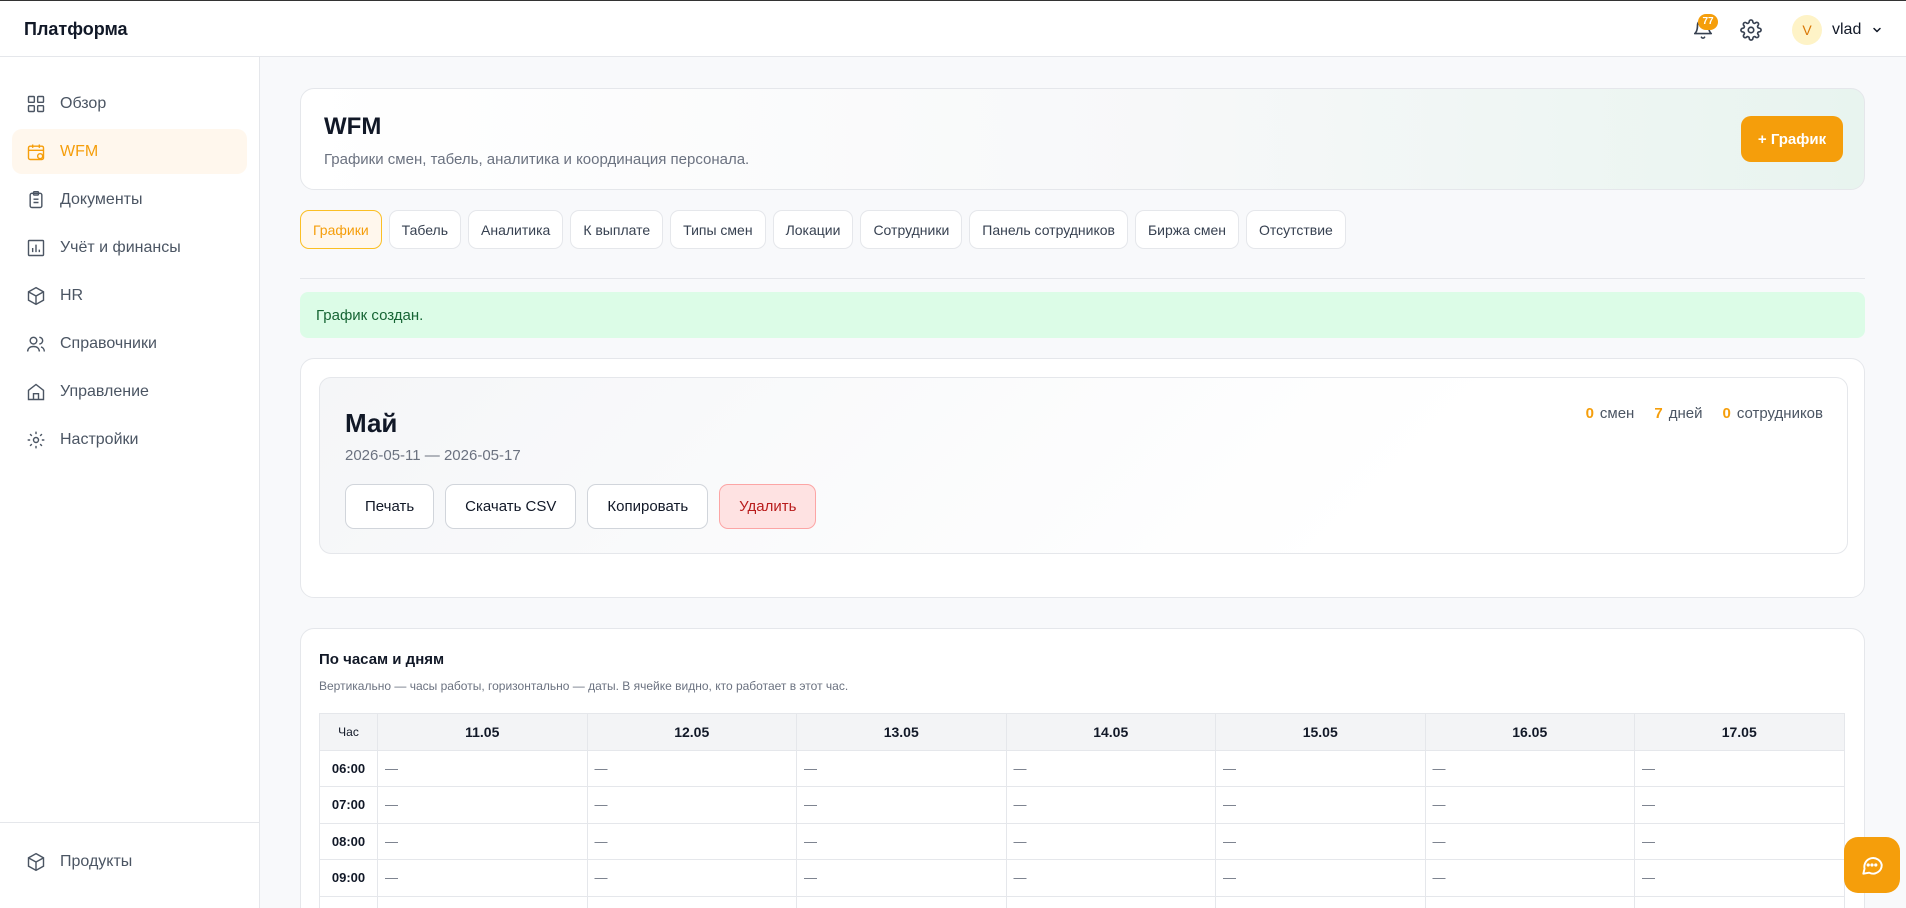  Describe the element at coordinates (36, 199) in the screenshot. I see `clipboard-icon` at that location.